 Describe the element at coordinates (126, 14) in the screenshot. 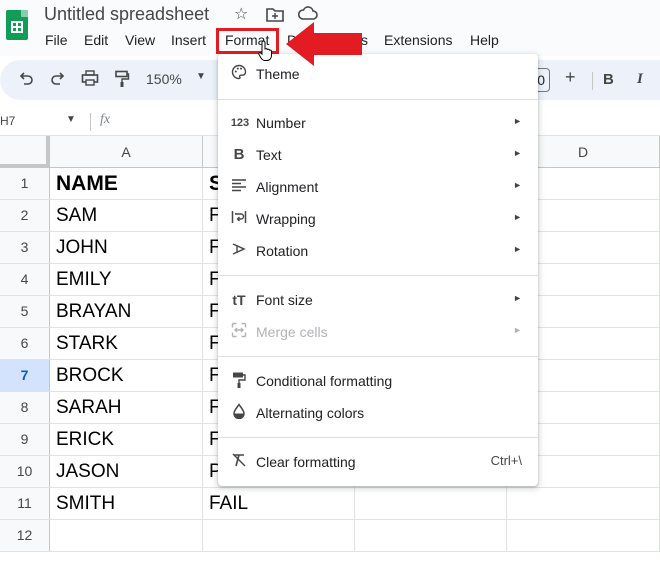

I see `document-title: Untitled spreadsheet` at that location.